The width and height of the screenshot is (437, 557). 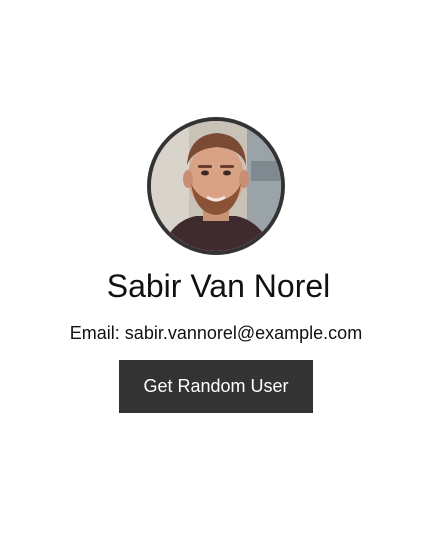 I want to click on user-email: Email: sabir.vannorel@example.com, so click(x=216, y=333).